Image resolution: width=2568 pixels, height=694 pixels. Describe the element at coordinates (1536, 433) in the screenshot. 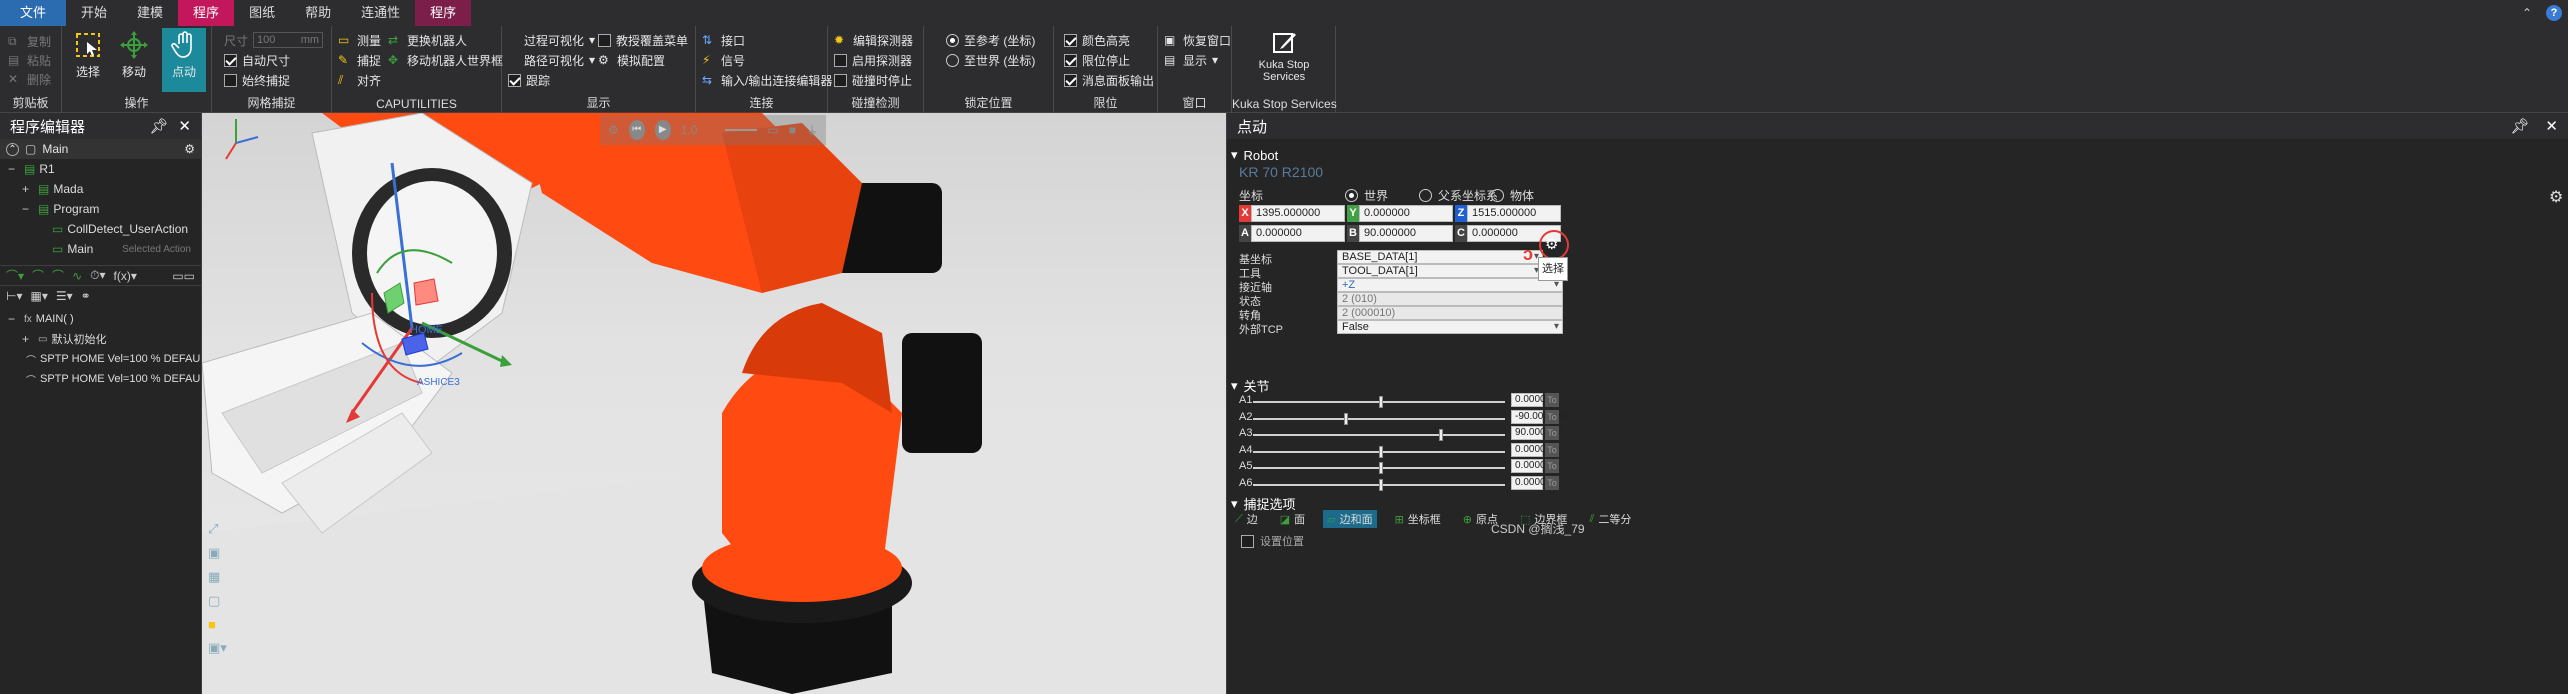

I see `joint-value-input: 90.000000` at that location.